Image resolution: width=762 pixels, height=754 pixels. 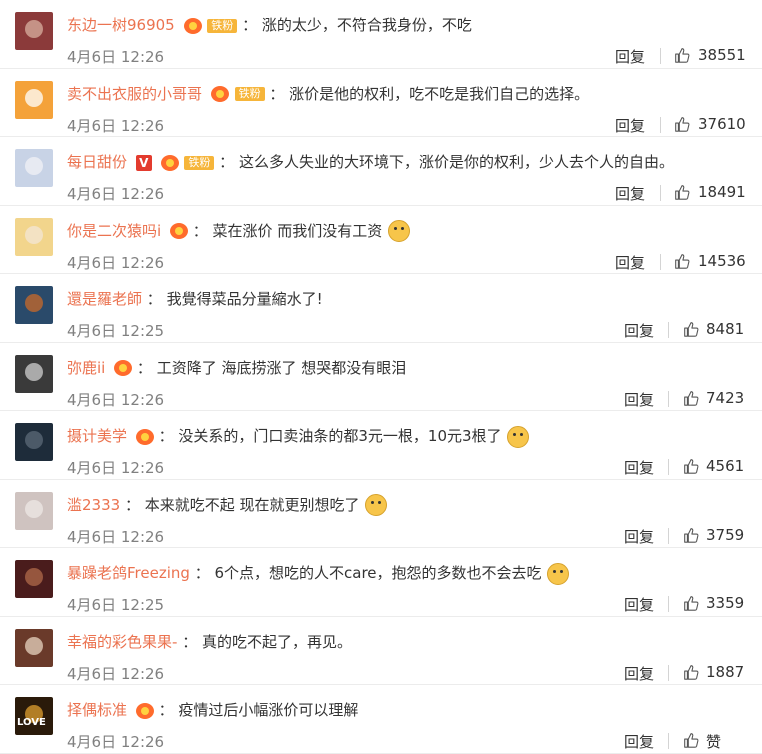 I want to click on comment-text: 涨价是他的权利，吃不吃是我们自己的选择。, so click(x=439, y=93).